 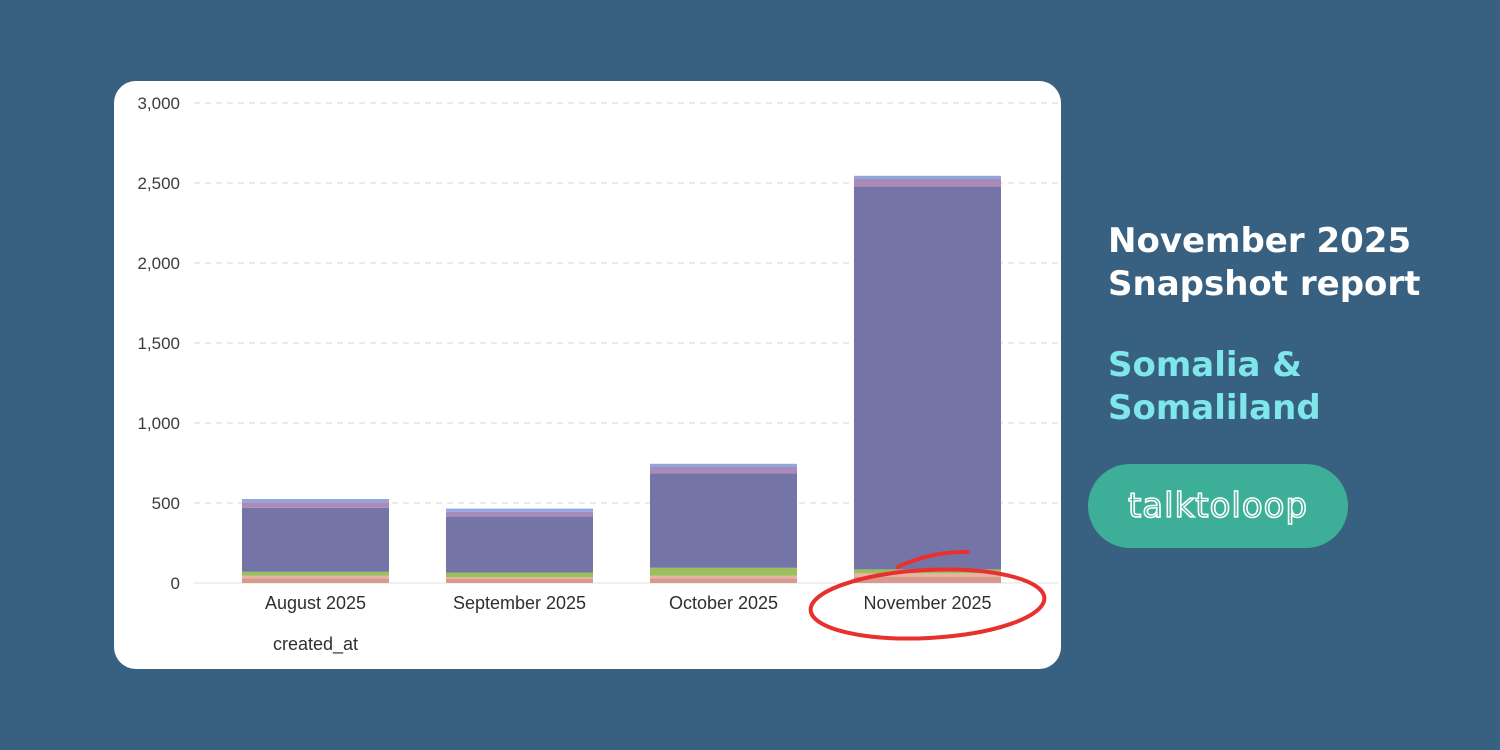 What do you see at coordinates (175, 583) in the screenshot?
I see `y-tick-label: 0` at bounding box center [175, 583].